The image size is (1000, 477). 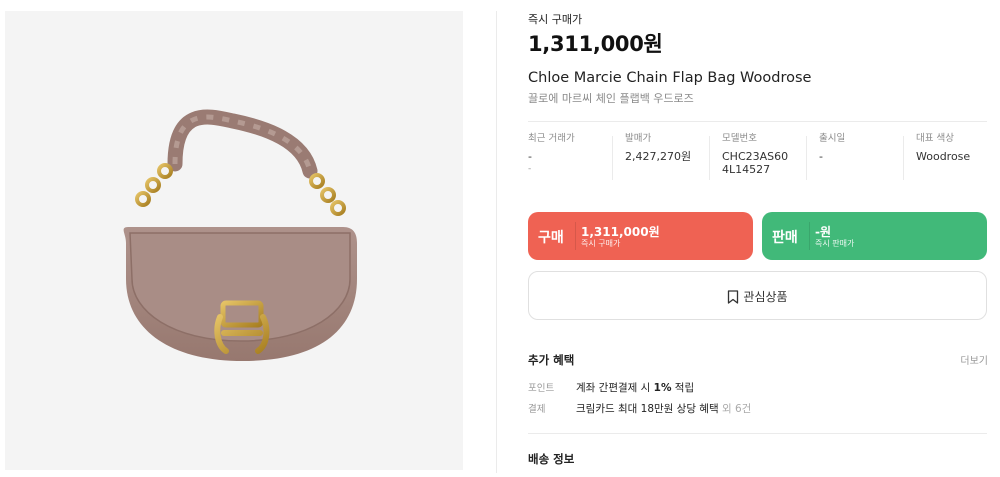 What do you see at coordinates (496, 242) in the screenshot?
I see `panel-divider` at bounding box center [496, 242].